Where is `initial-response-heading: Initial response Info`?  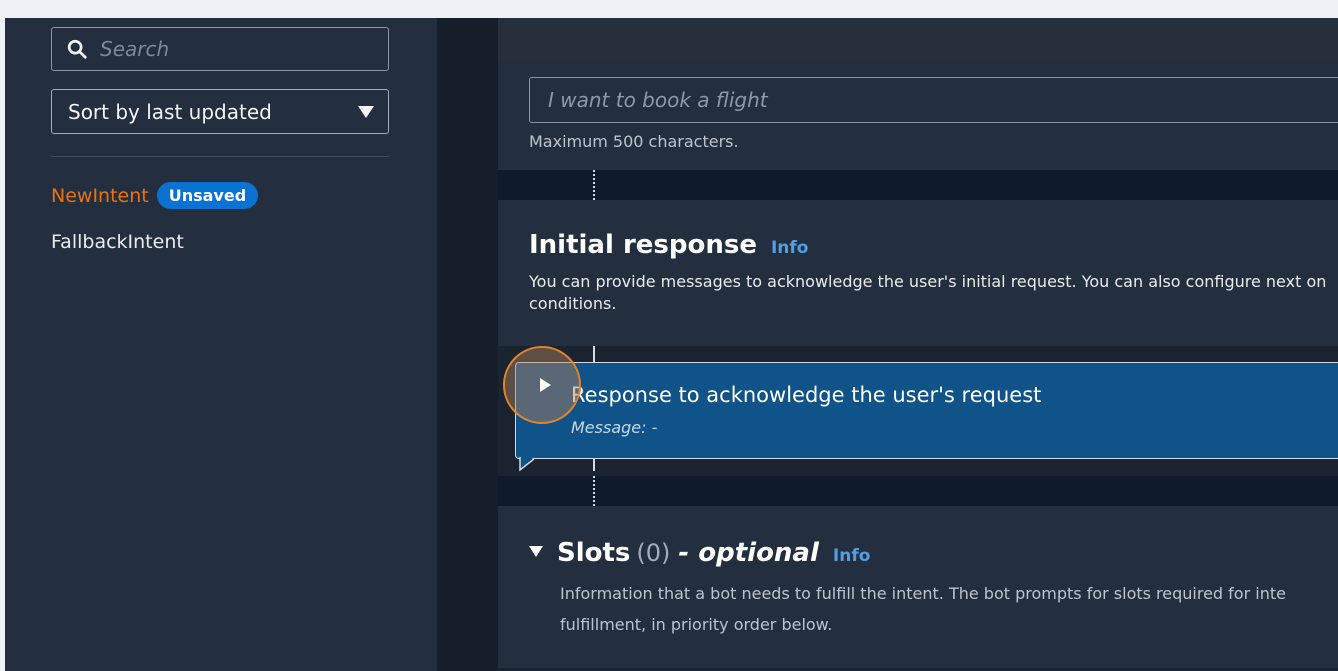 initial-response-heading: Initial response Info is located at coordinates (669, 245).